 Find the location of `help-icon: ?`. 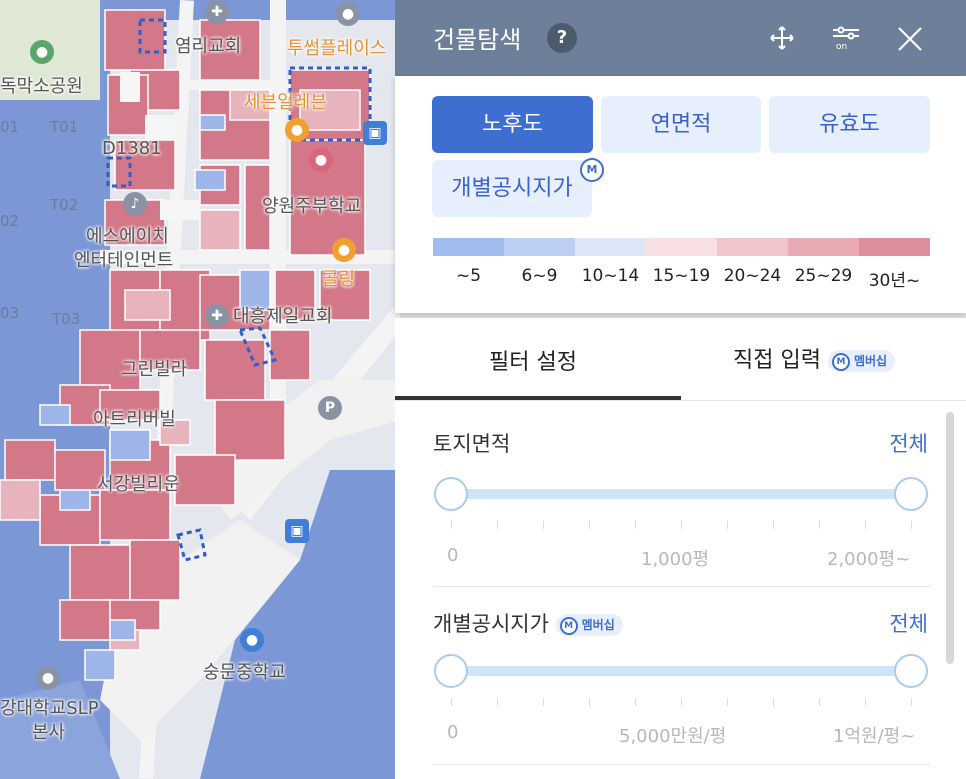

help-icon: ? is located at coordinates (562, 38).